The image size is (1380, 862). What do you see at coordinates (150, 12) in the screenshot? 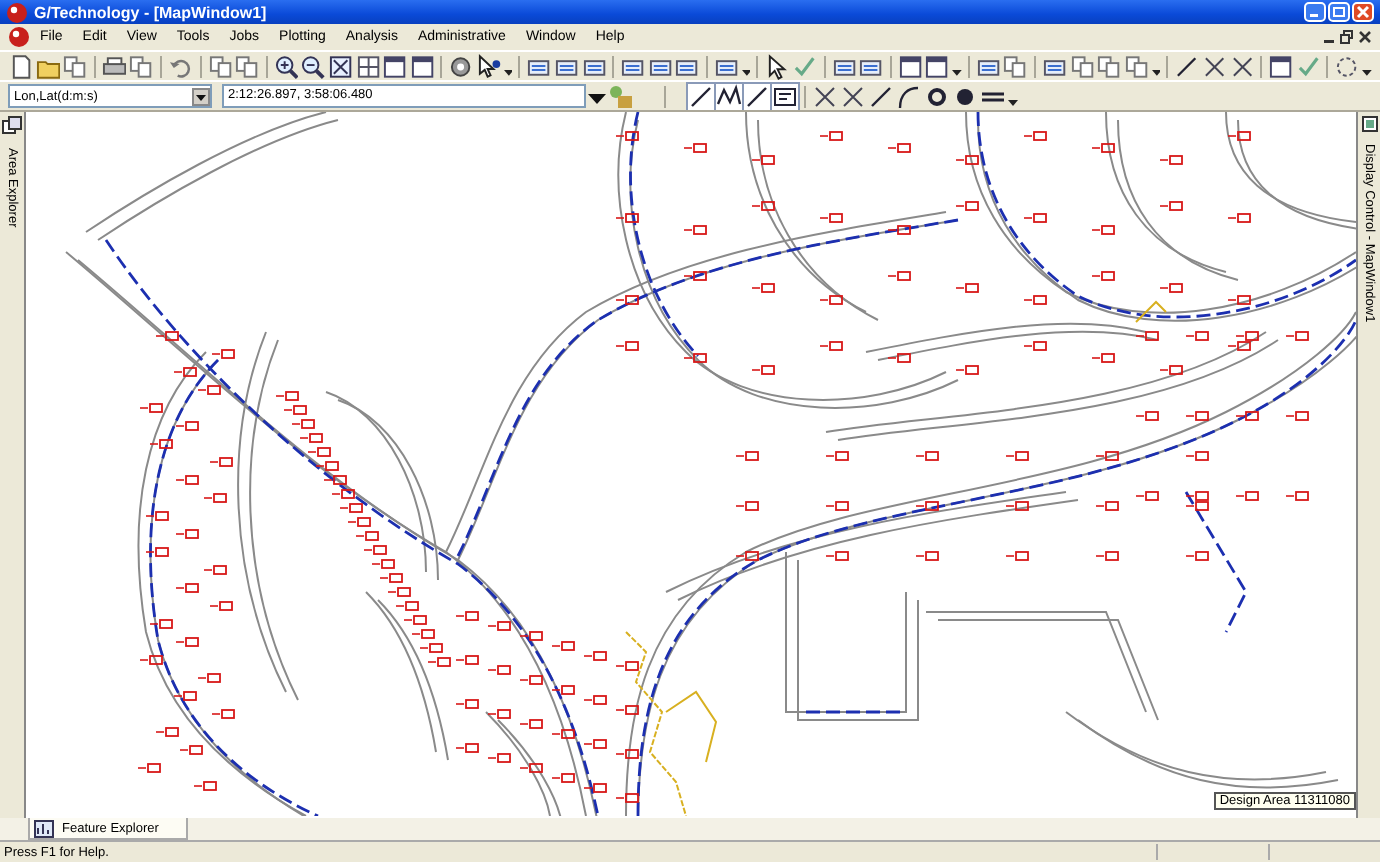
I see `window-title: G/Technology - [MapWindow1]` at bounding box center [150, 12].